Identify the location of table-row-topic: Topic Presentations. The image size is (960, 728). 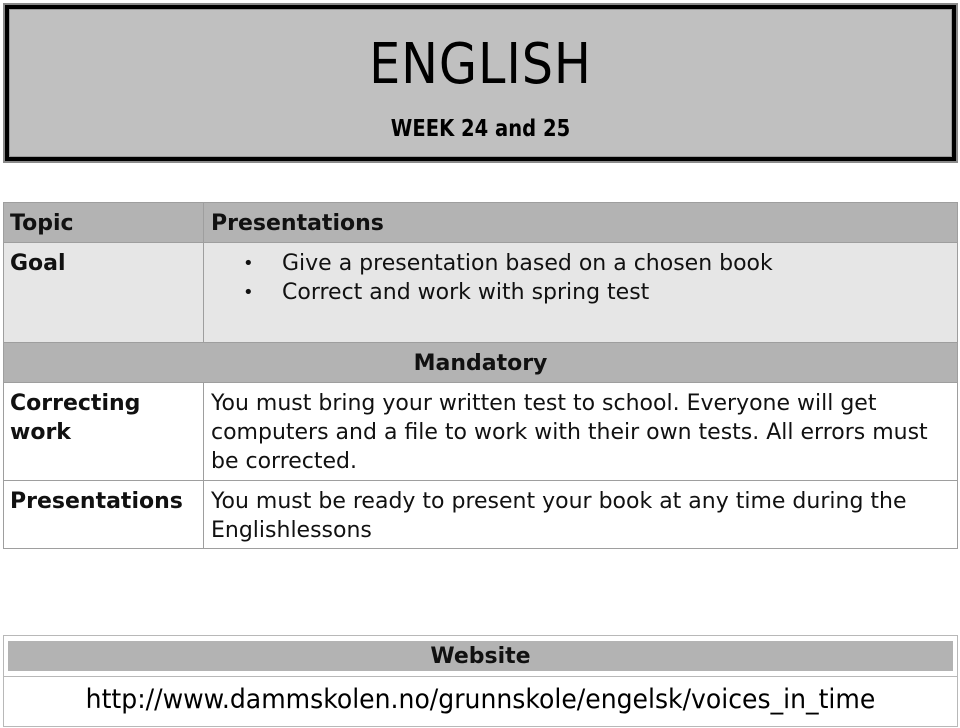
(480, 222).